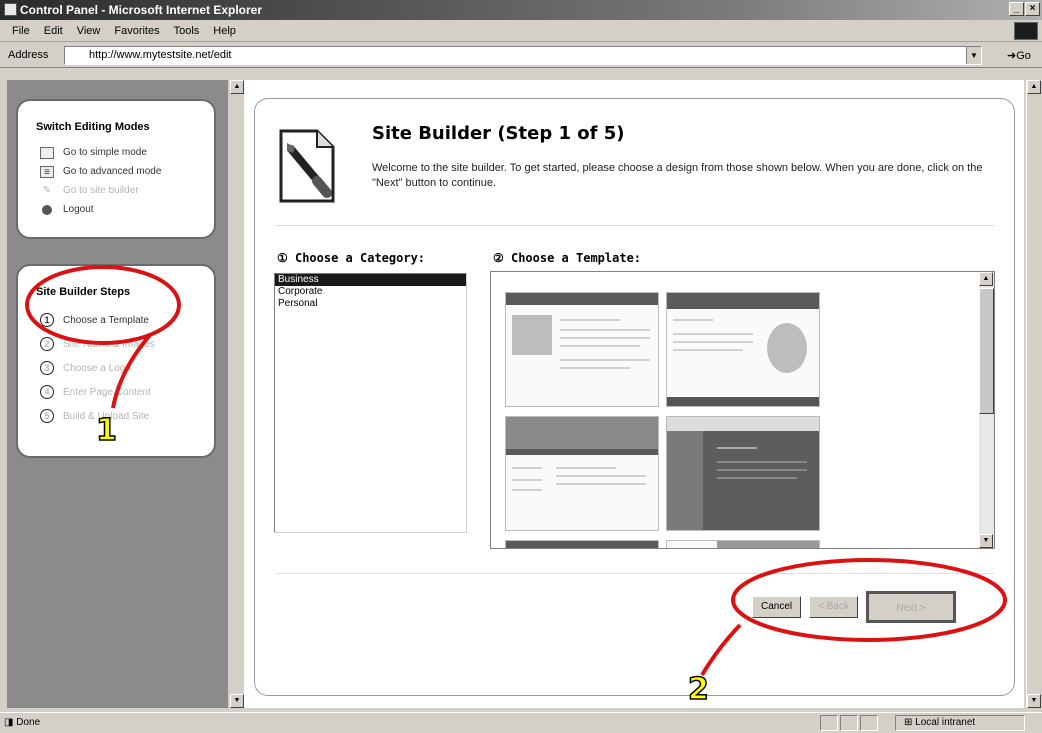  What do you see at coordinates (187, 31) in the screenshot?
I see `menu-tools: Tools` at bounding box center [187, 31].